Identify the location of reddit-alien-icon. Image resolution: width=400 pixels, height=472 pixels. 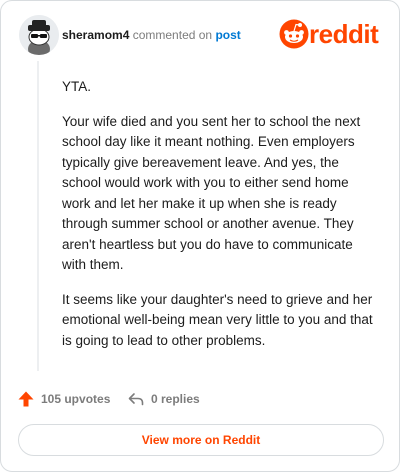
(294, 34).